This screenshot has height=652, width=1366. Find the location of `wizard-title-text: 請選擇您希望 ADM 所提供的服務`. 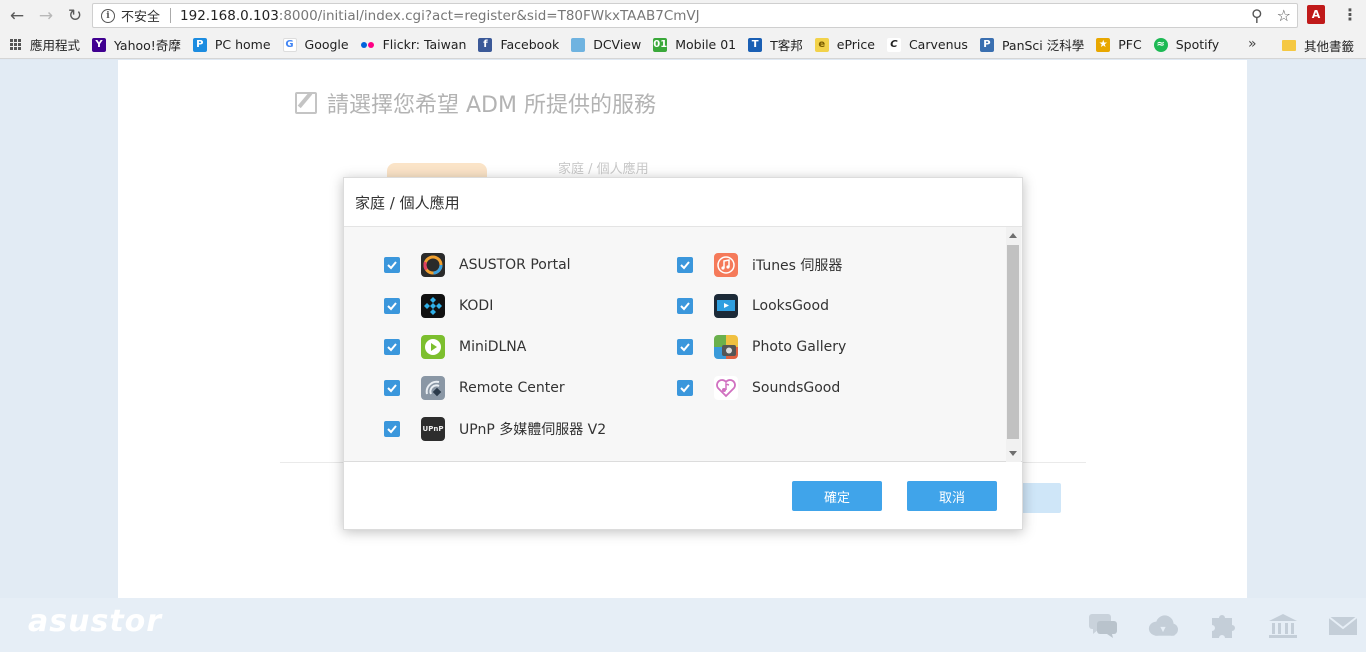

wizard-title-text: 請選擇您希望 ADM 所提供的服務 is located at coordinates (491, 105).